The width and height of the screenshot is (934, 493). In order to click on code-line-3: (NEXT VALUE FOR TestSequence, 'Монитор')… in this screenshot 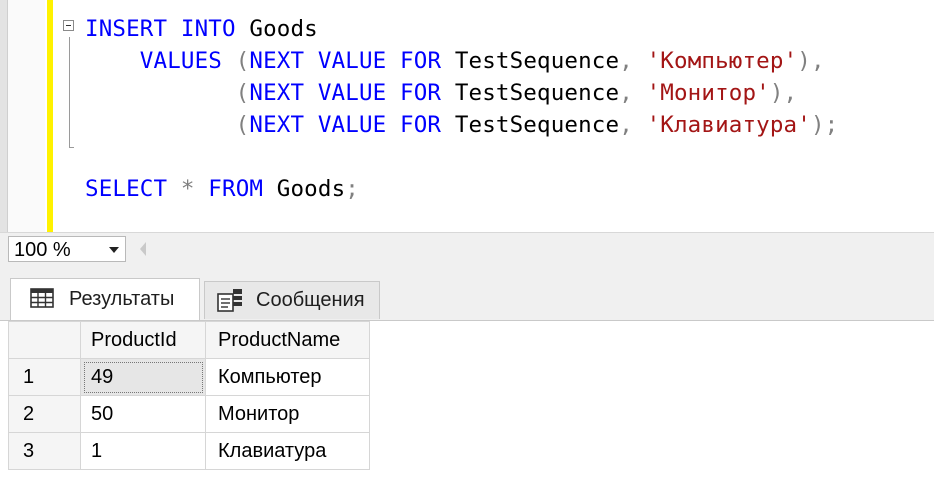, I will do `click(441, 93)`.